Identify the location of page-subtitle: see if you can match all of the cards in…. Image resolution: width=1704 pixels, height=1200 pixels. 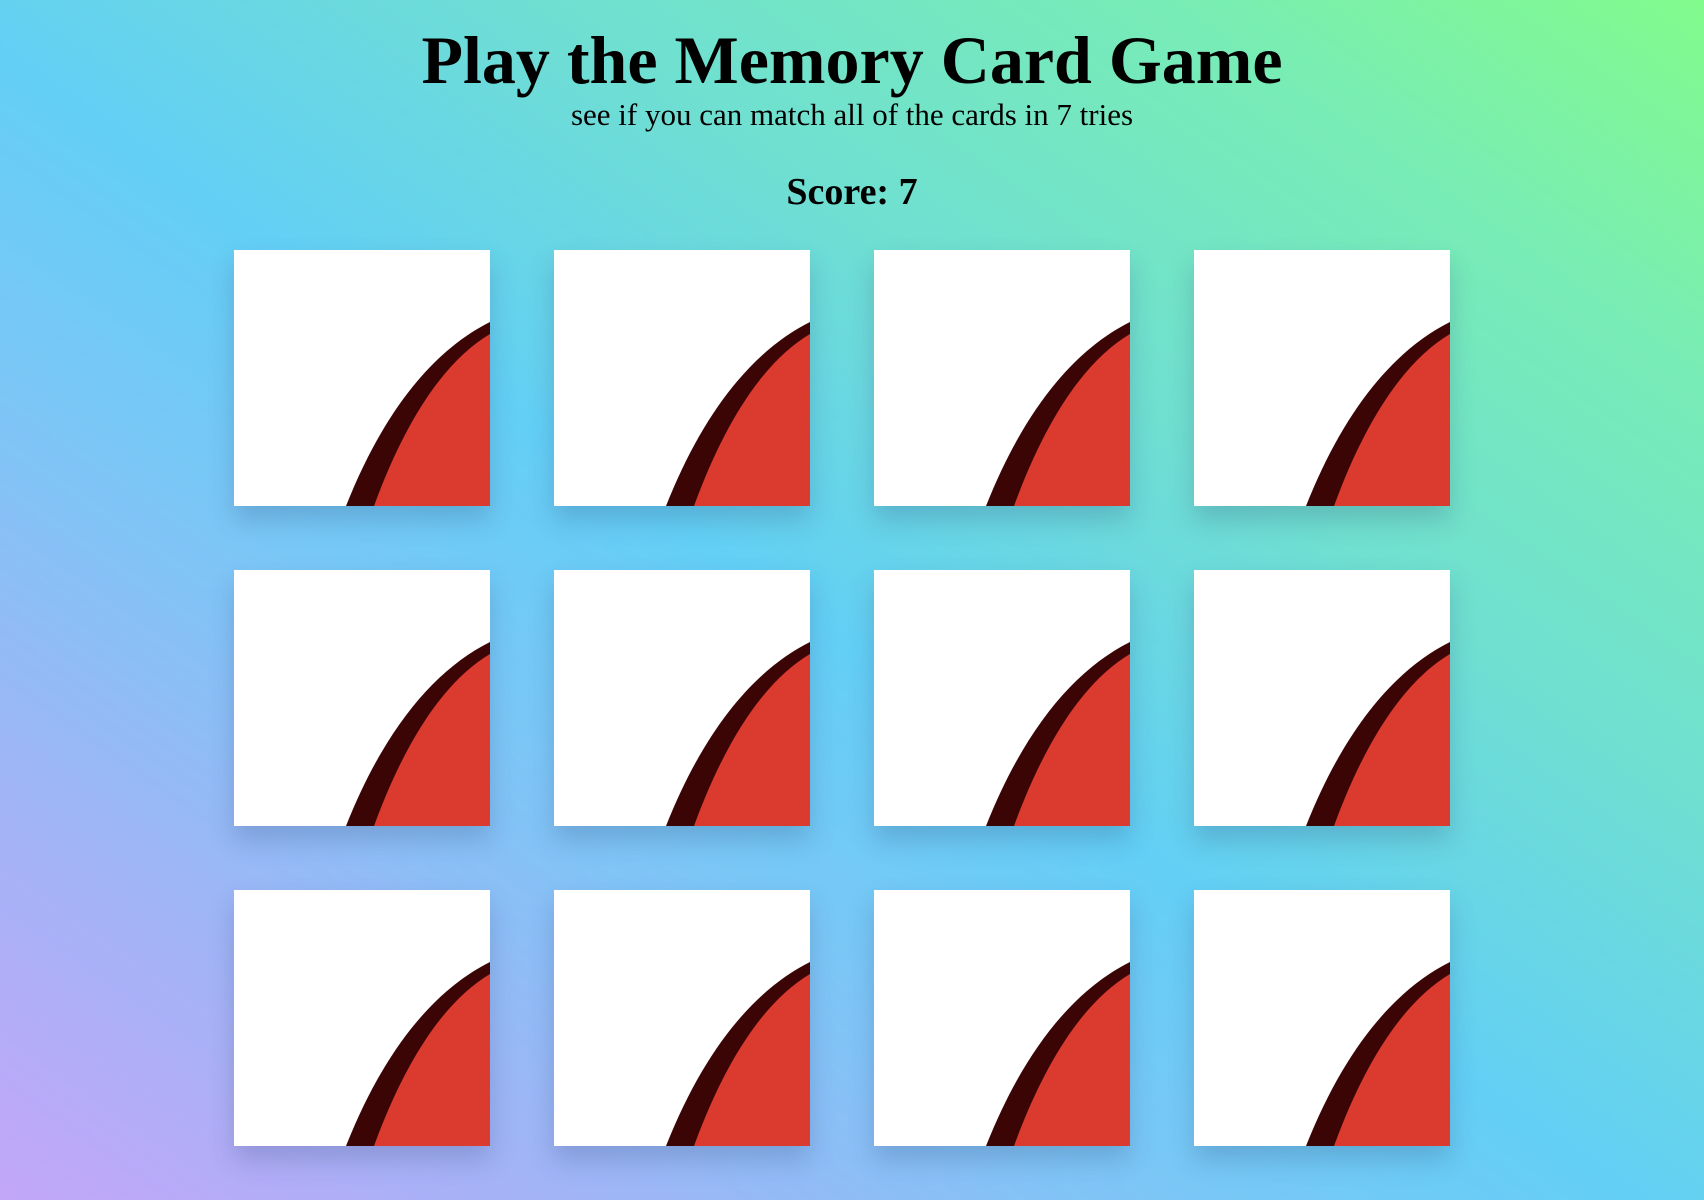
(852, 114).